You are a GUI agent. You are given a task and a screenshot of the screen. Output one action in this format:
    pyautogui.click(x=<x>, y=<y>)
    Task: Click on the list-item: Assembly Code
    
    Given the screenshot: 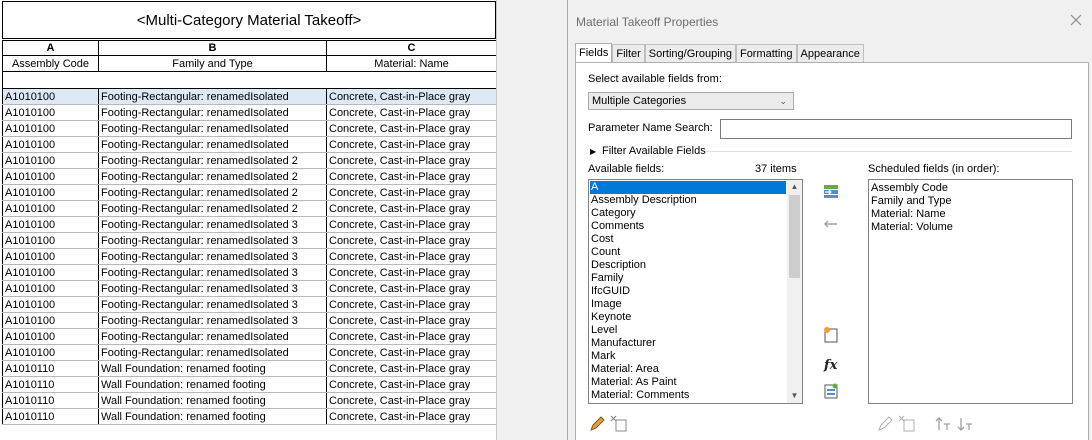 What is the action you would take?
    pyautogui.click(x=911, y=188)
    